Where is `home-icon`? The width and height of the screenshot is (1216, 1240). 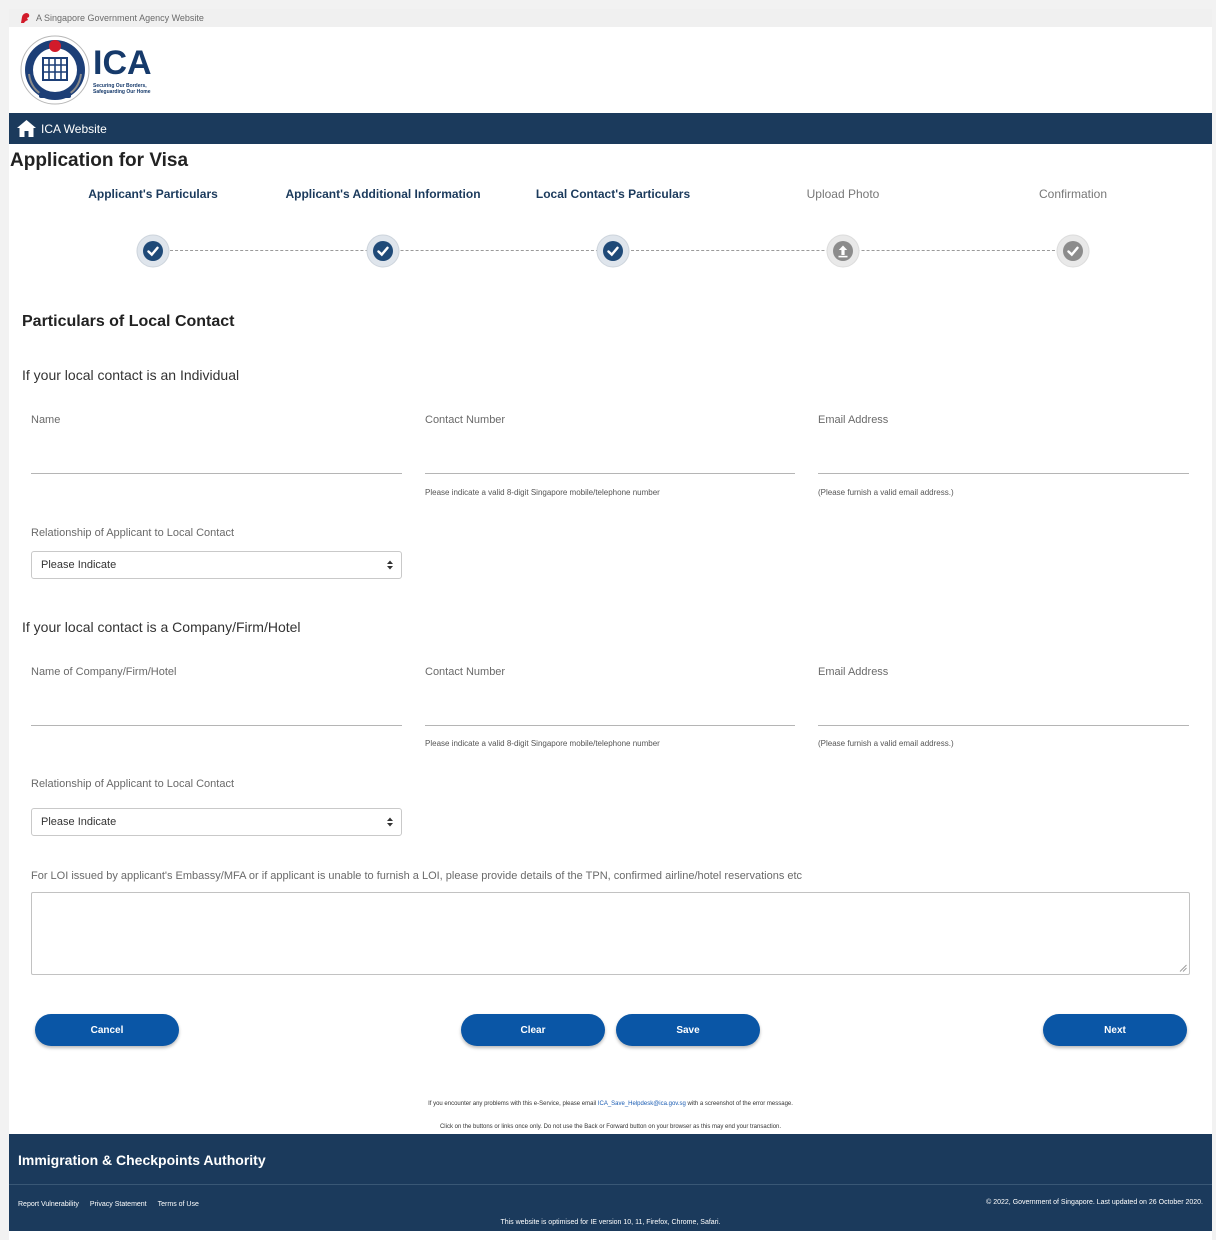 home-icon is located at coordinates (26, 128).